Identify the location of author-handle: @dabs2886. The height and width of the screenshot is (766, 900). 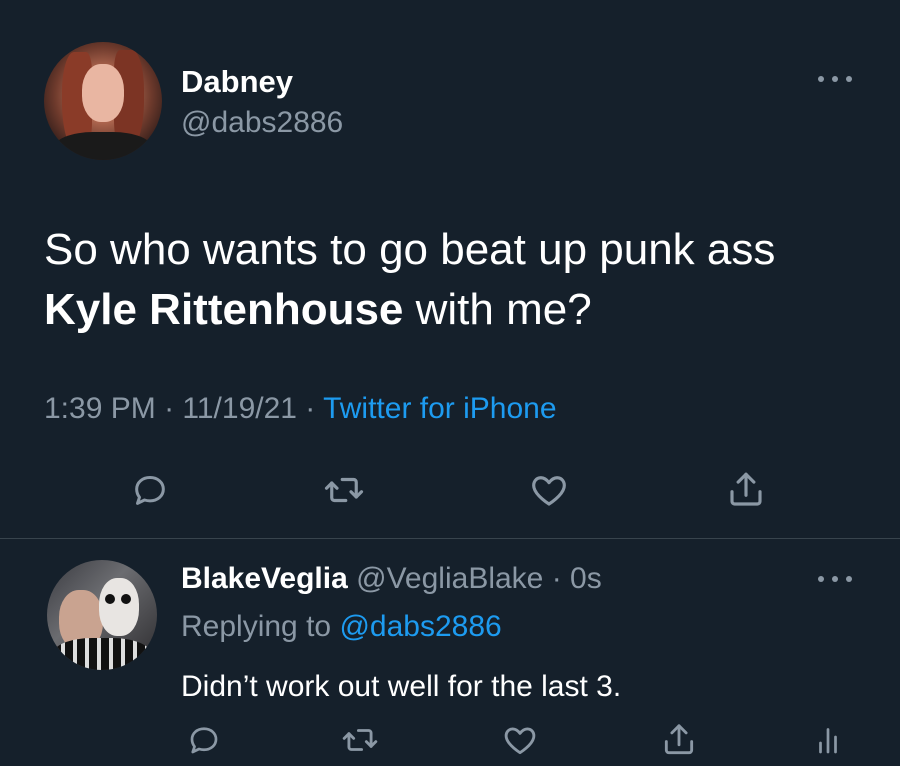
(262, 123).